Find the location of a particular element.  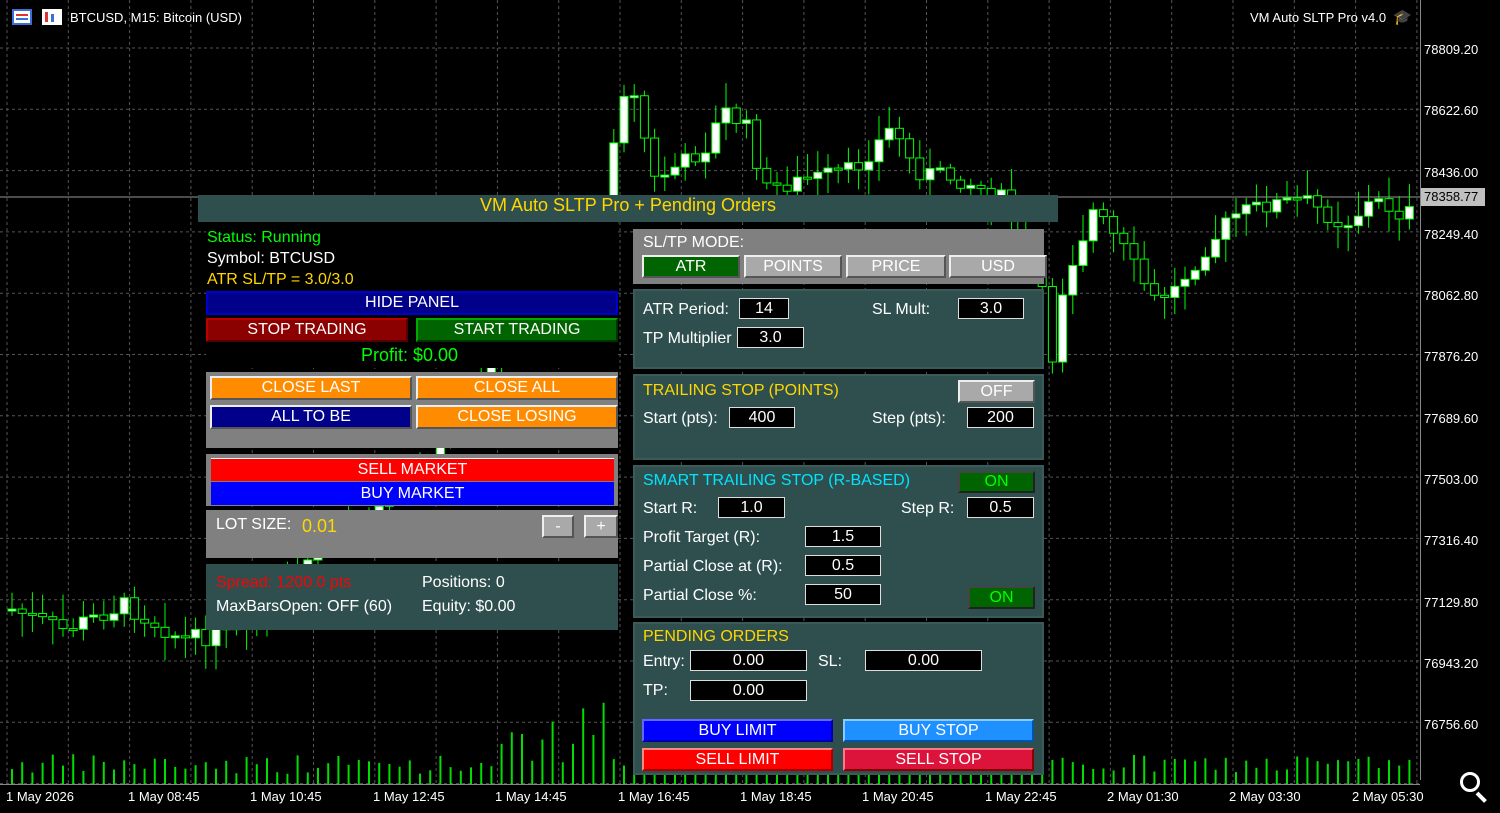

time-axis is located at coordinates (710, 784).